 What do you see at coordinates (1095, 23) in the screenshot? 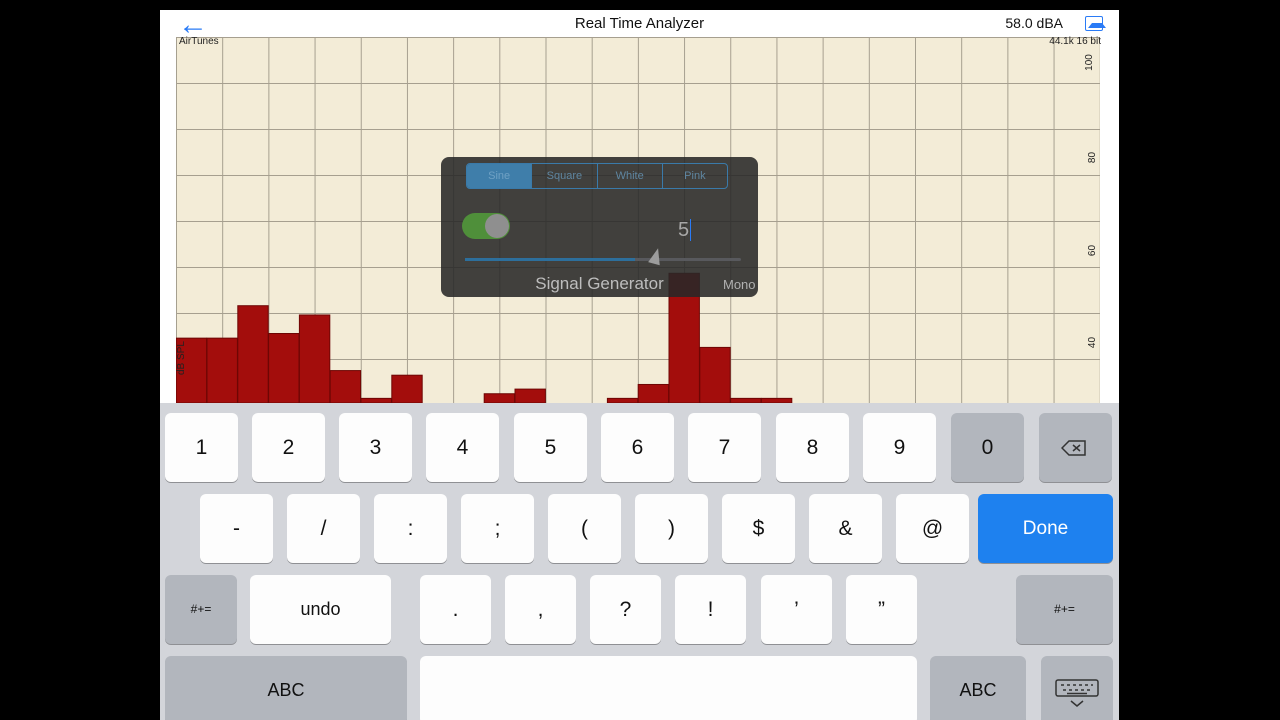
I see `picture-icon` at bounding box center [1095, 23].